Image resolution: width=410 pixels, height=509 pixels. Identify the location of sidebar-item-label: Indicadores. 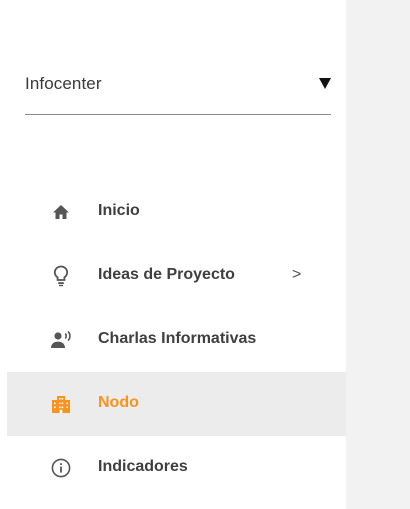
(143, 466).